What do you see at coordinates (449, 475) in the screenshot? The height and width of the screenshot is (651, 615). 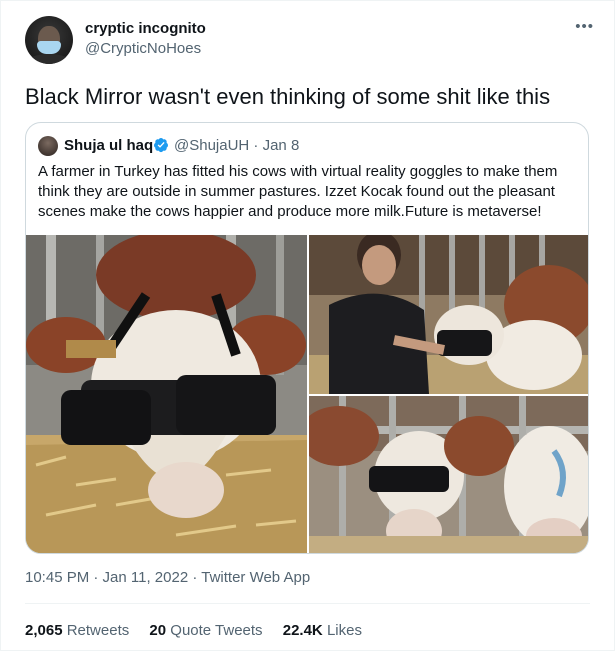 I see `photo-cows-with-headsets` at bounding box center [449, 475].